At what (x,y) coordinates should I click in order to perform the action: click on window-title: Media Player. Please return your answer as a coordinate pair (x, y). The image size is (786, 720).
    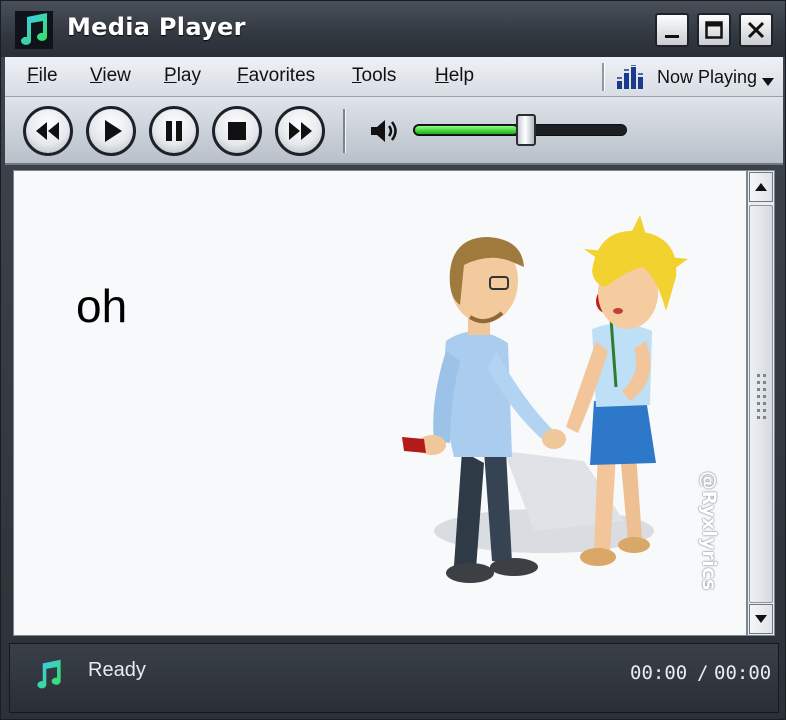
    Looking at the image, I should click on (156, 27).